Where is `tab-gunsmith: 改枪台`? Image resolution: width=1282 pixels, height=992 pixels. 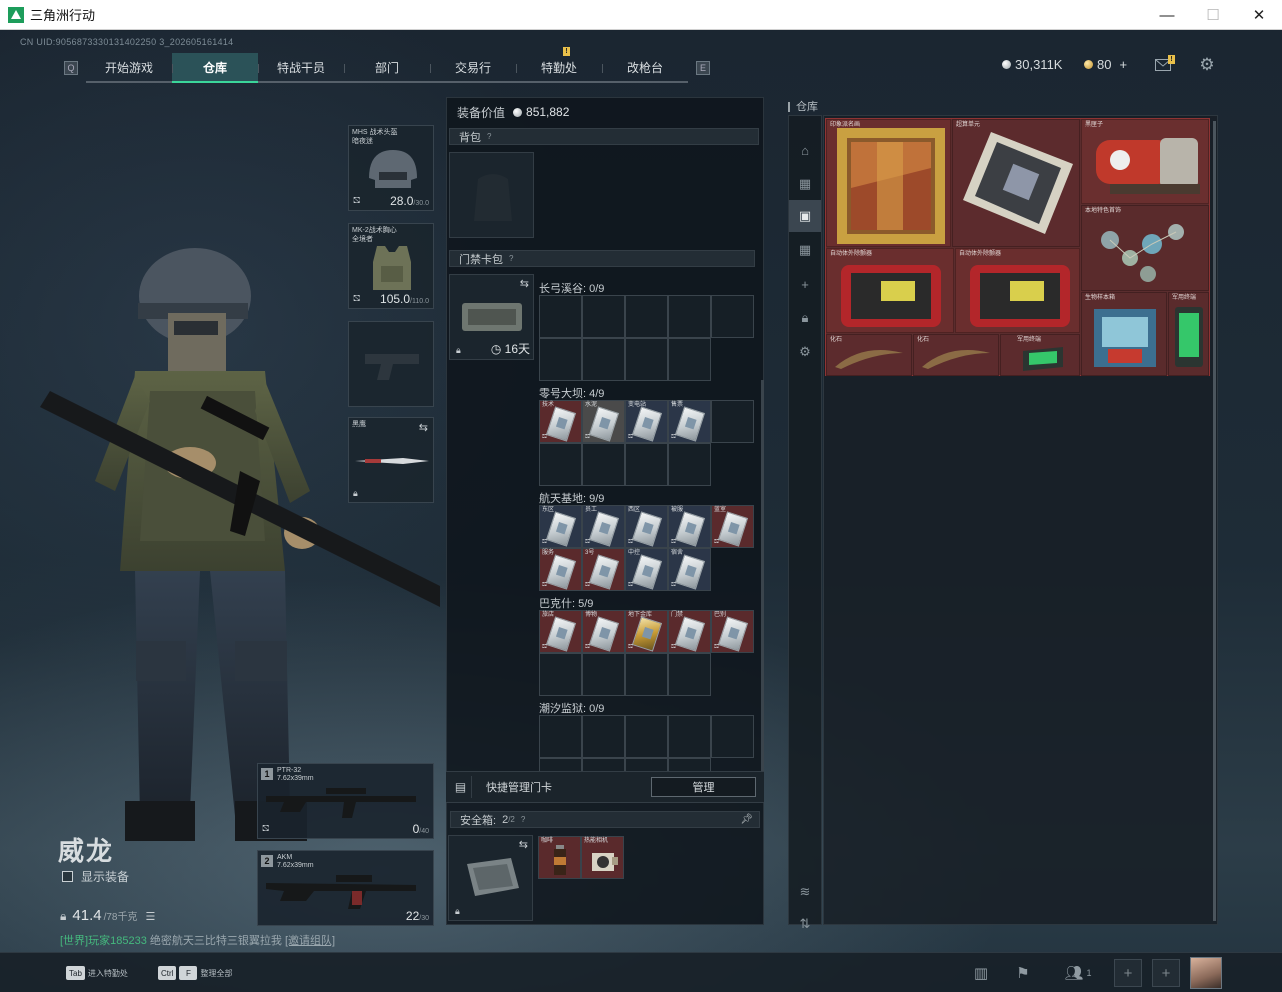
tab-gunsmith: 改枪台 is located at coordinates (645, 68).